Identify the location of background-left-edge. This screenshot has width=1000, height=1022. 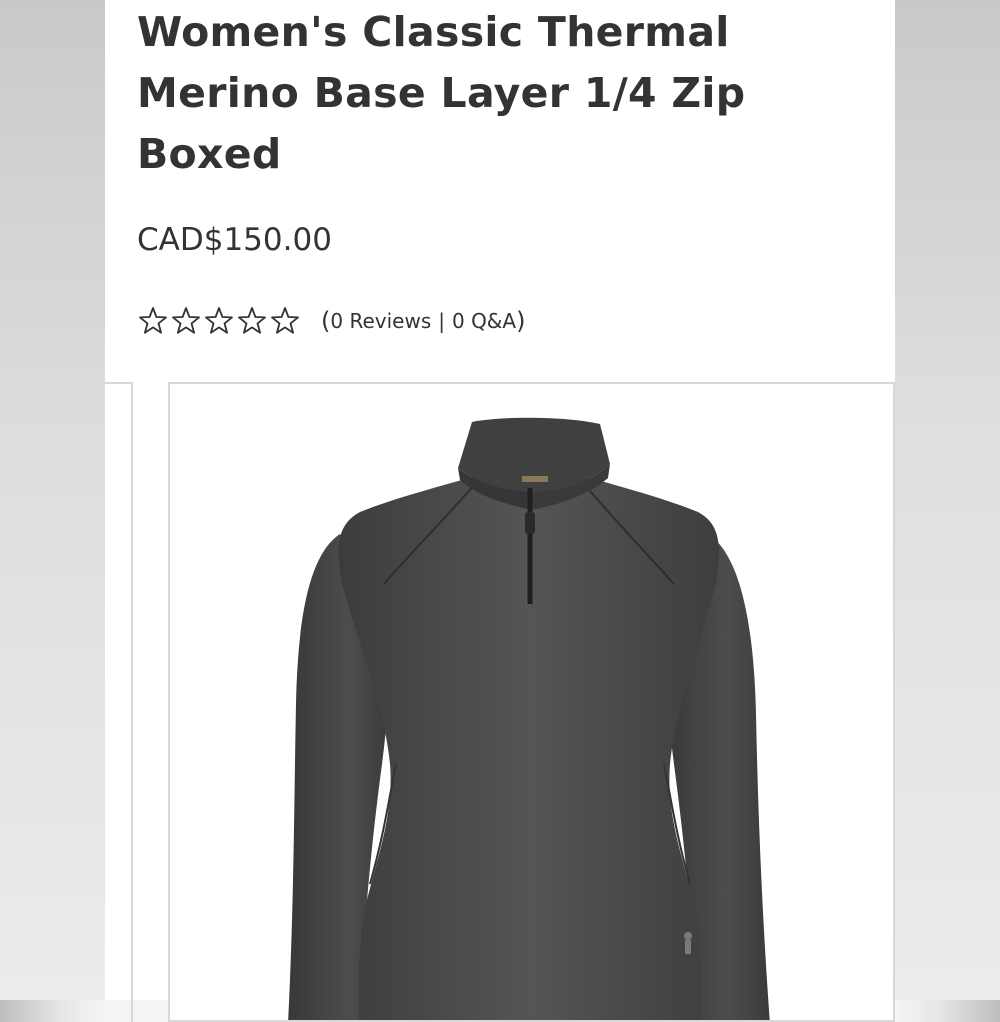
(52, 500).